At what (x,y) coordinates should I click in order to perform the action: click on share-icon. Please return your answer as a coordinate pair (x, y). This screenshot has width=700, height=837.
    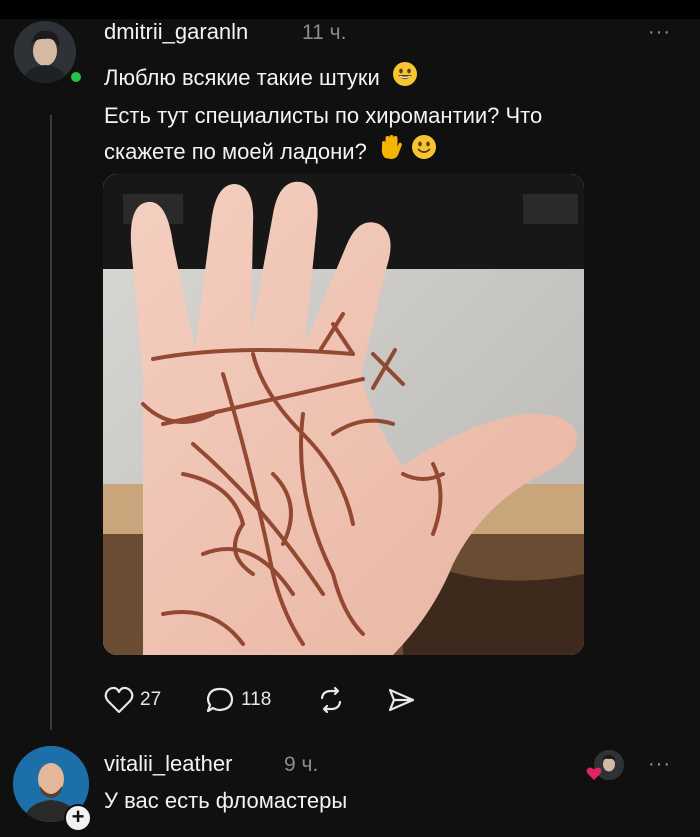
    Looking at the image, I should click on (401, 700).